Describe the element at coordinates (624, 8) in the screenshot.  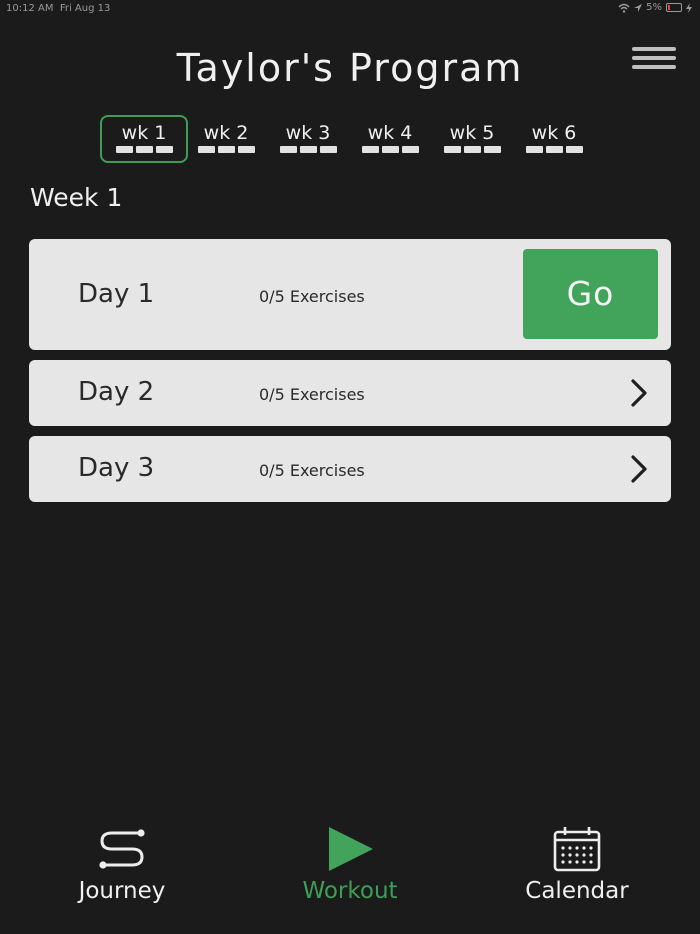
I see `wifi-icon` at that location.